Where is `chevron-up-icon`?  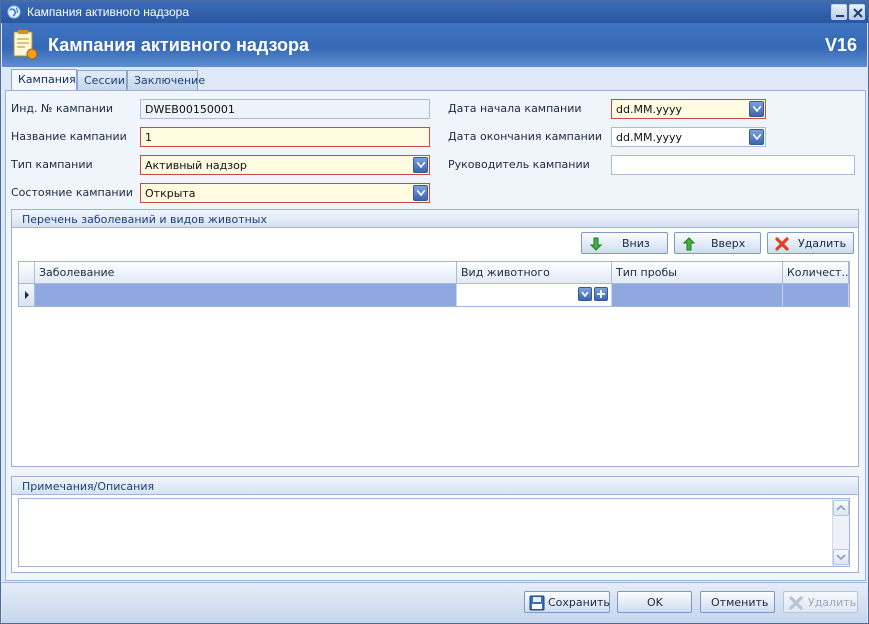
chevron-up-icon is located at coordinates (841, 507).